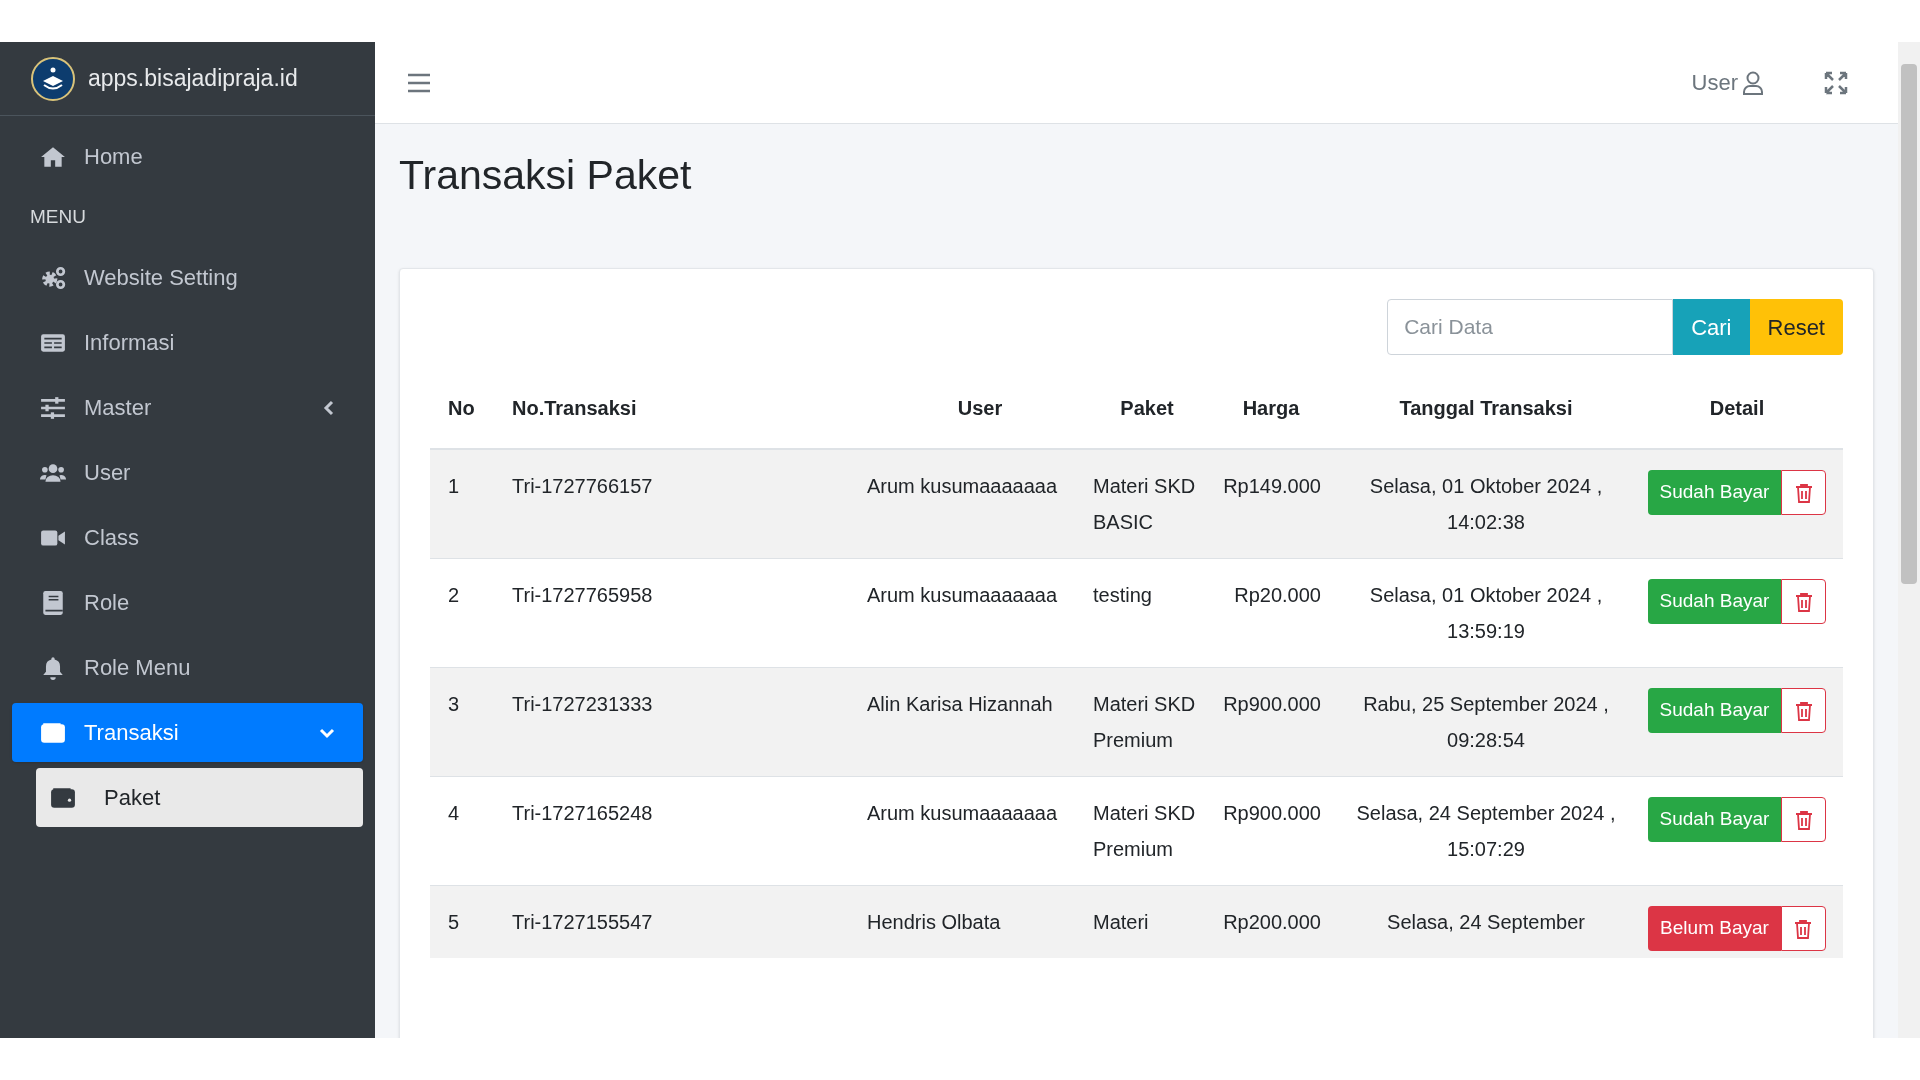 Image resolution: width=1920 pixels, height=1080 pixels. What do you see at coordinates (934, 922) in the screenshot?
I see `table-cell: Hendris Olbata` at bounding box center [934, 922].